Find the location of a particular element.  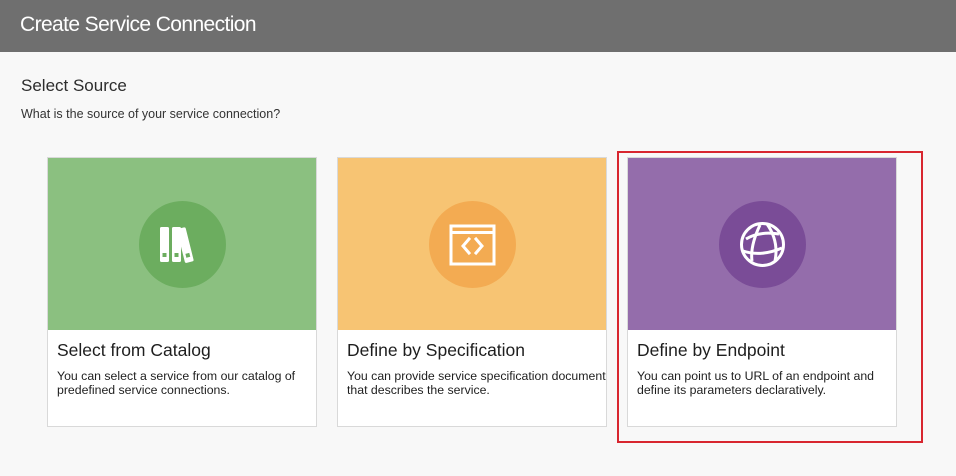

books-icon is located at coordinates (182, 244).